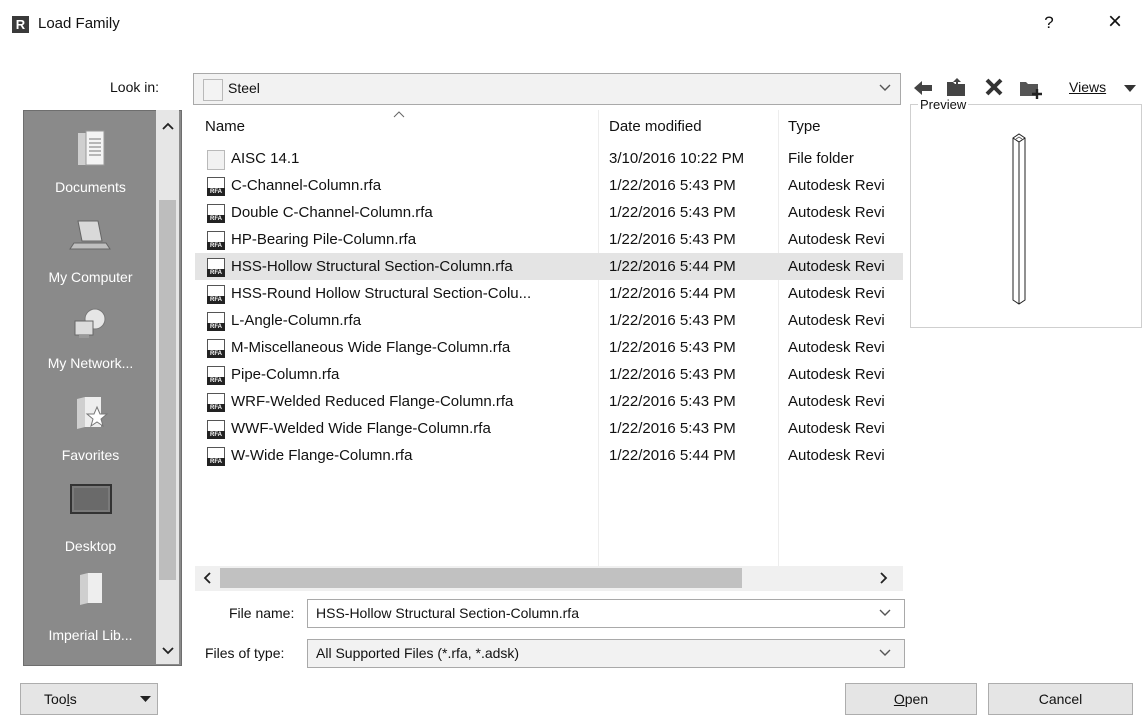 This screenshot has height=727, width=1145. What do you see at coordinates (90, 277) in the screenshot?
I see `place-label: My Computer` at bounding box center [90, 277].